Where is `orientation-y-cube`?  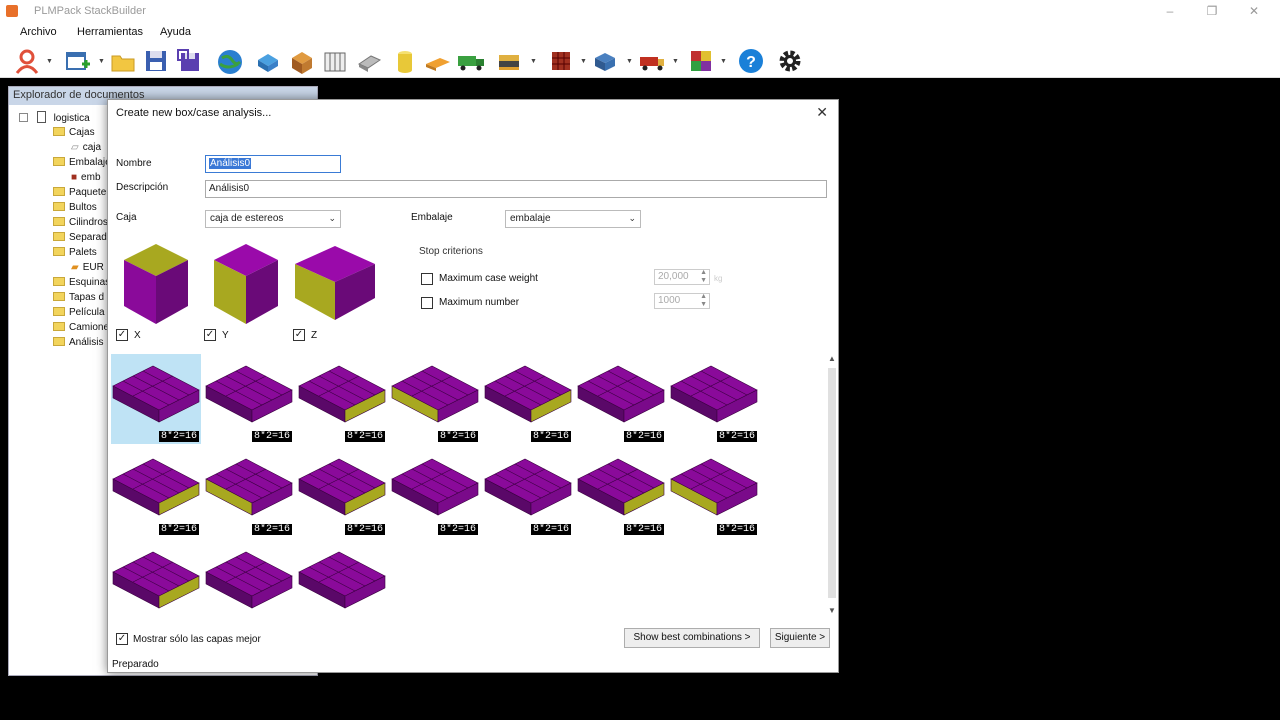
orientation-y-cube is located at coordinates (247, 285).